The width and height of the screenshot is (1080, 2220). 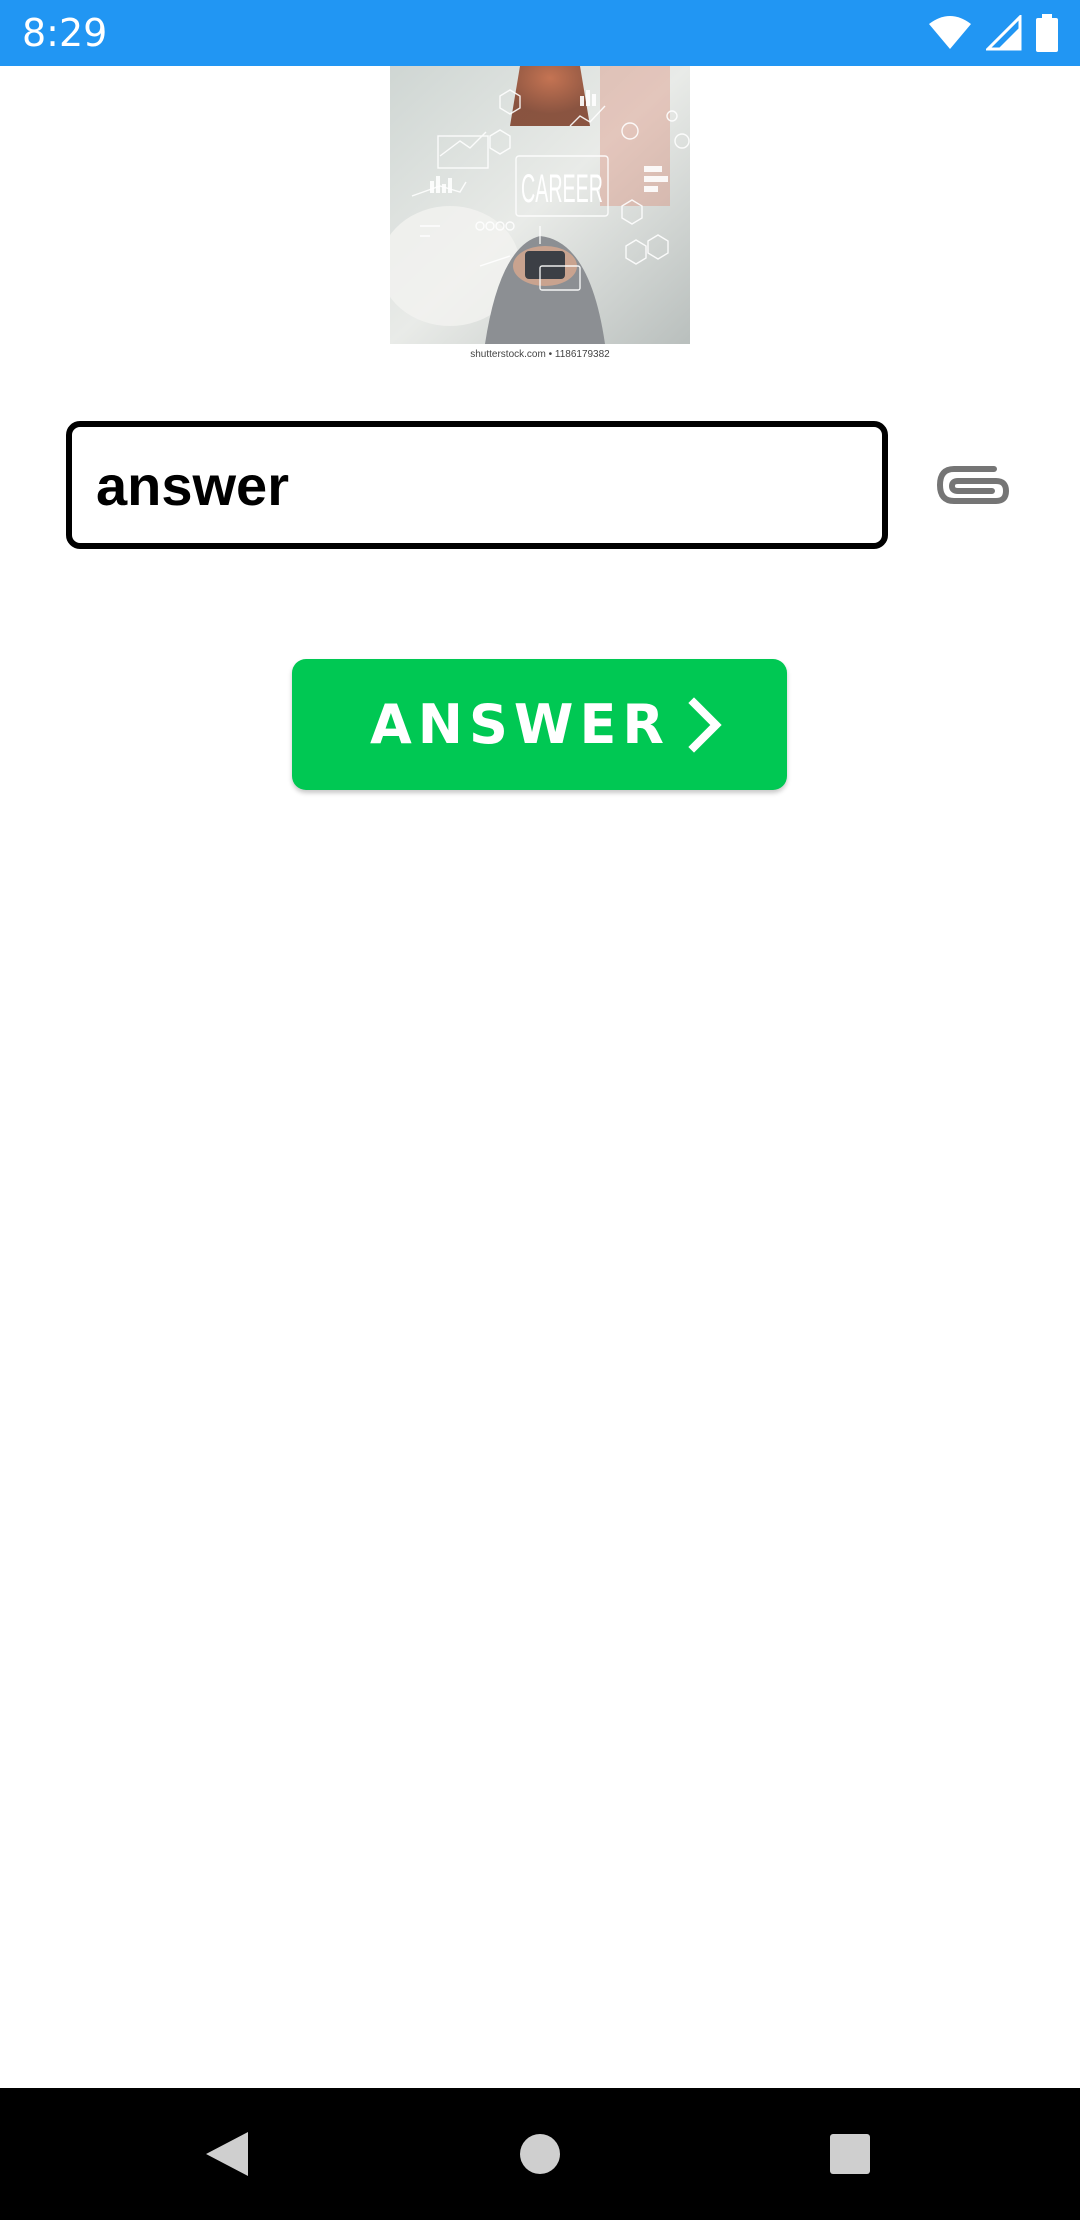 What do you see at coordinates (540, 354) in the screenshot?
I see `image-caption: shutterstock.com • 1186179382` at bounding box center [540, 354].